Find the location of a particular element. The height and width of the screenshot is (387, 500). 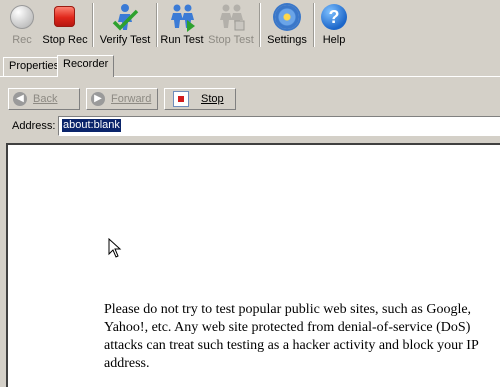

help-label: Help is located at coordinates (334, 40).